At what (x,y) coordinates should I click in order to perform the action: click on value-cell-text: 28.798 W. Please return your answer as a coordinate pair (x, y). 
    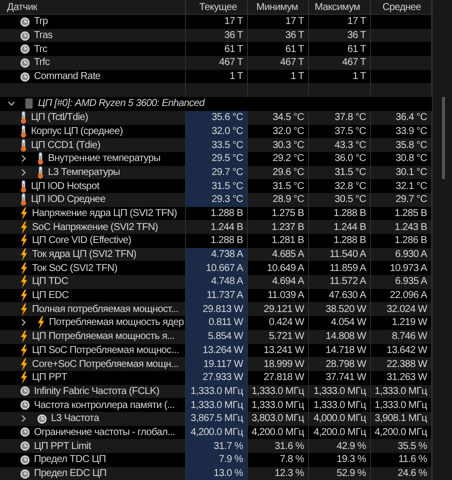
    Looking at the image, I should click on (346, 365).